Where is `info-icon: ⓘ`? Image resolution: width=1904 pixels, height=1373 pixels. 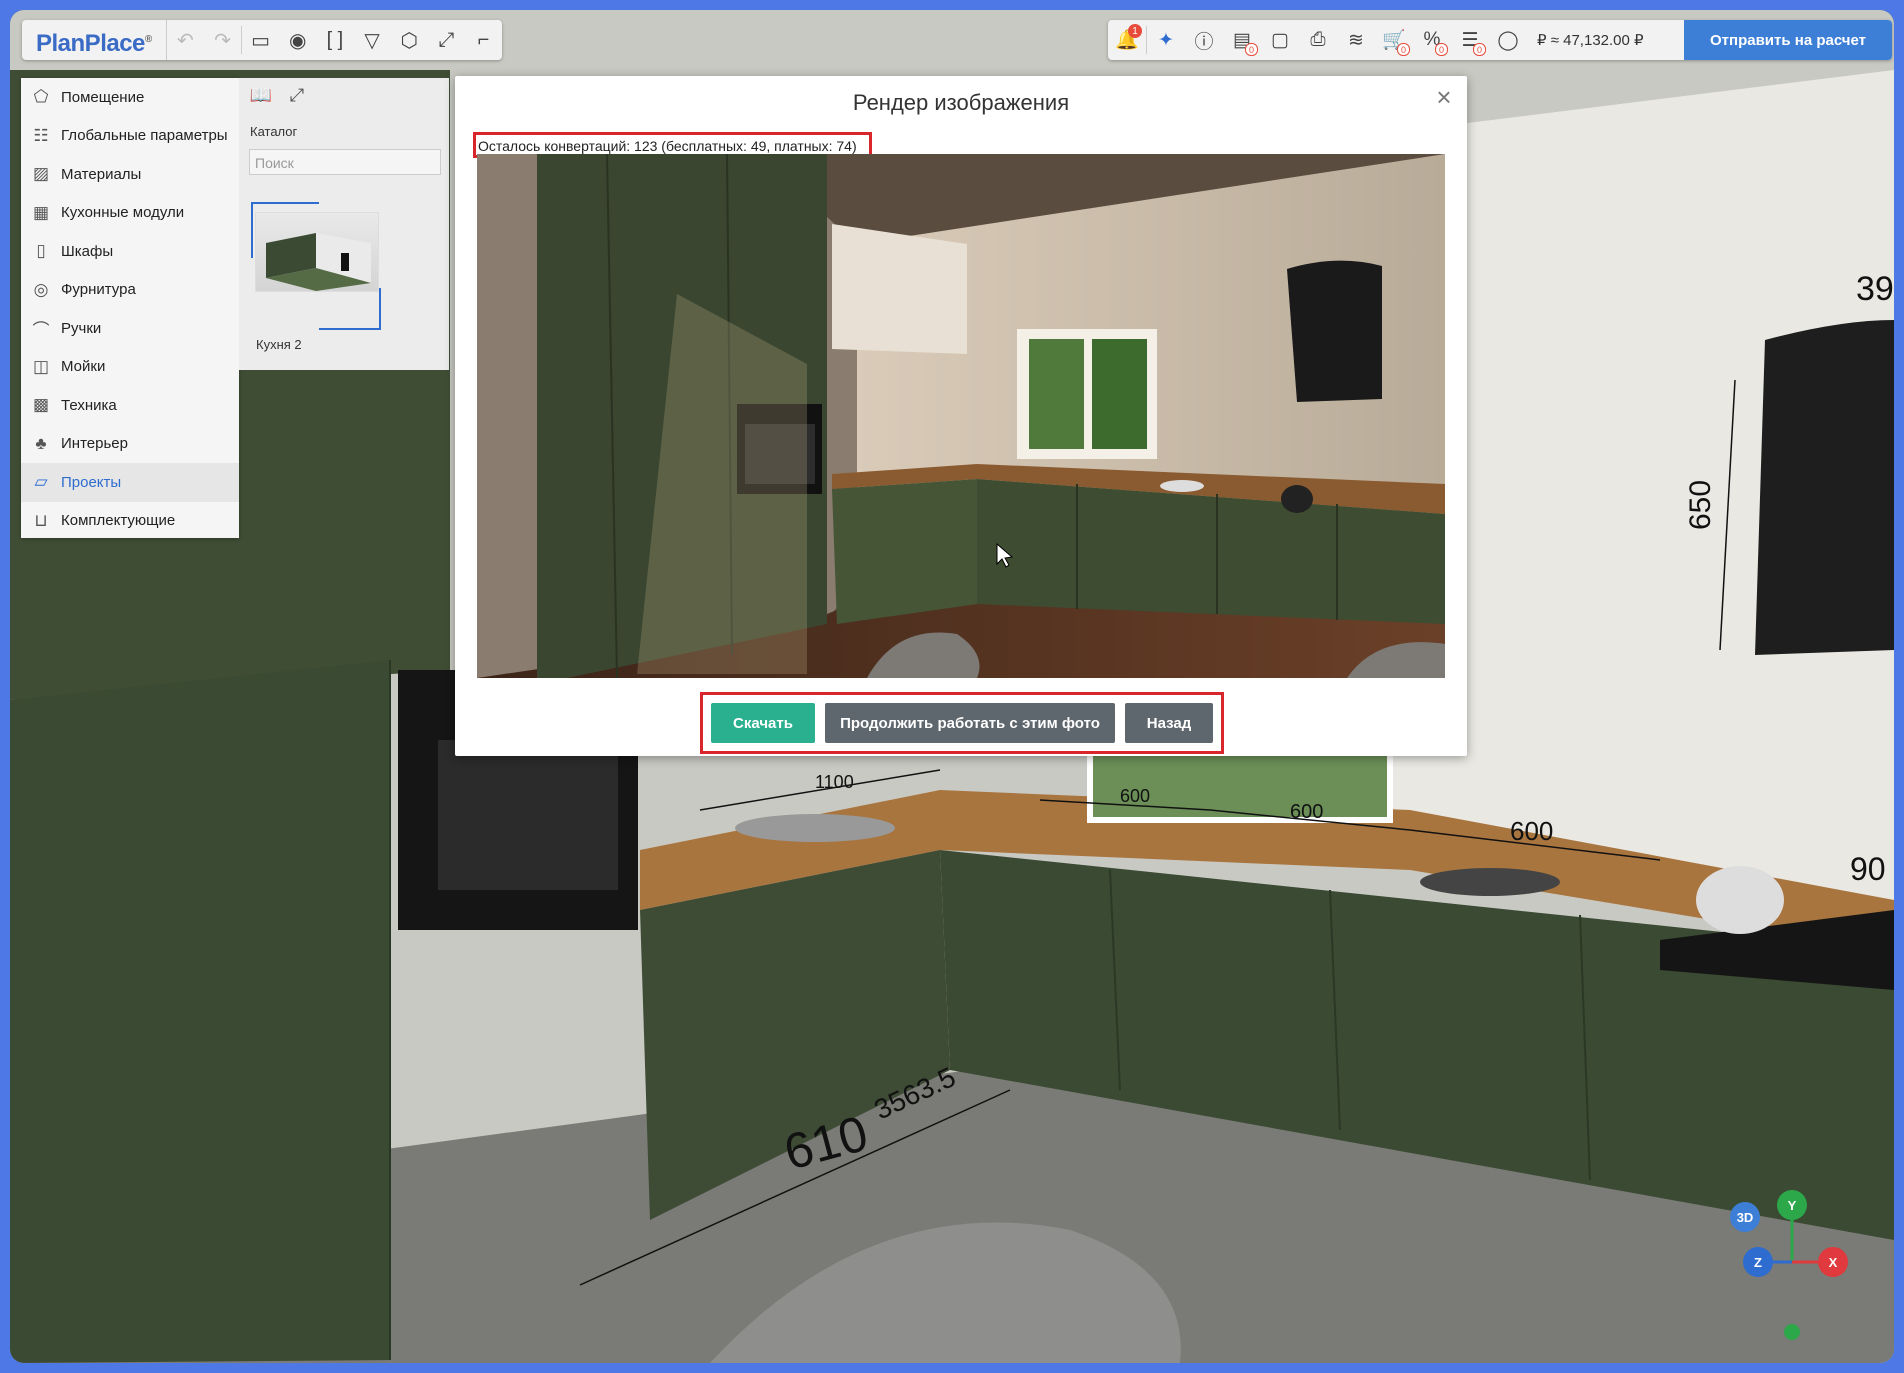
info-icon: ⓘ is located at coordinates (1204, 40).